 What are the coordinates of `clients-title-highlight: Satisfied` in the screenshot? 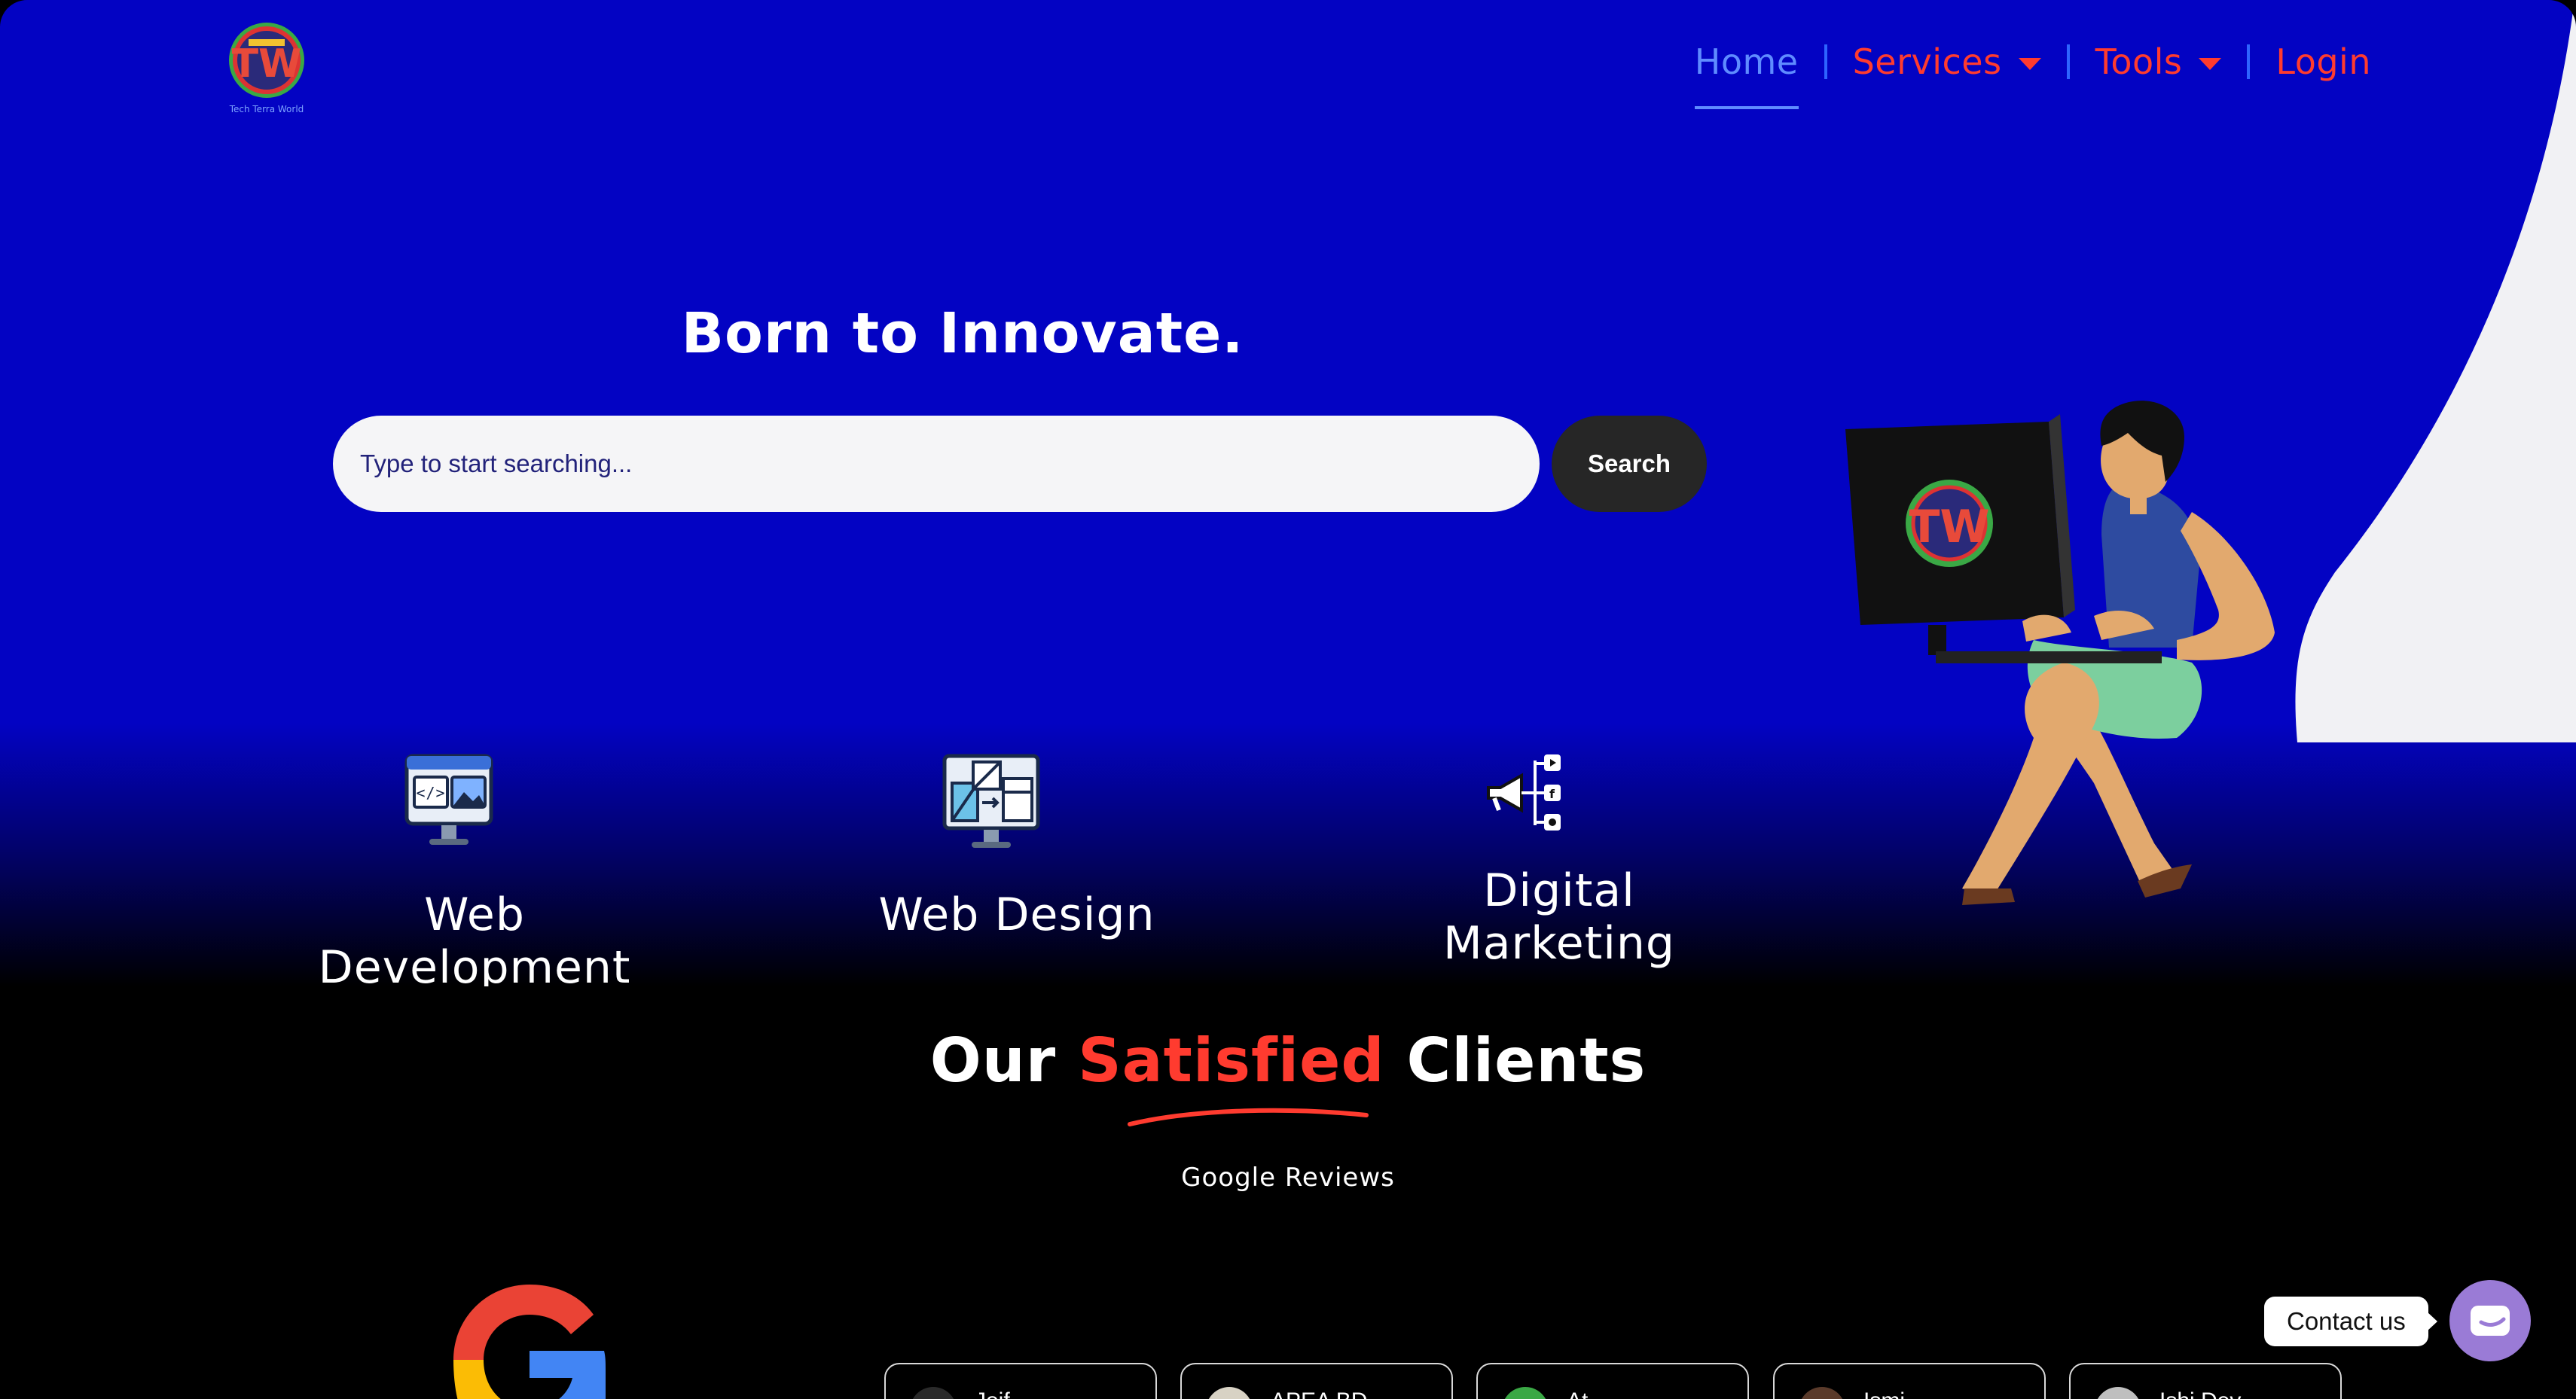 It's located at (1232, 1061).